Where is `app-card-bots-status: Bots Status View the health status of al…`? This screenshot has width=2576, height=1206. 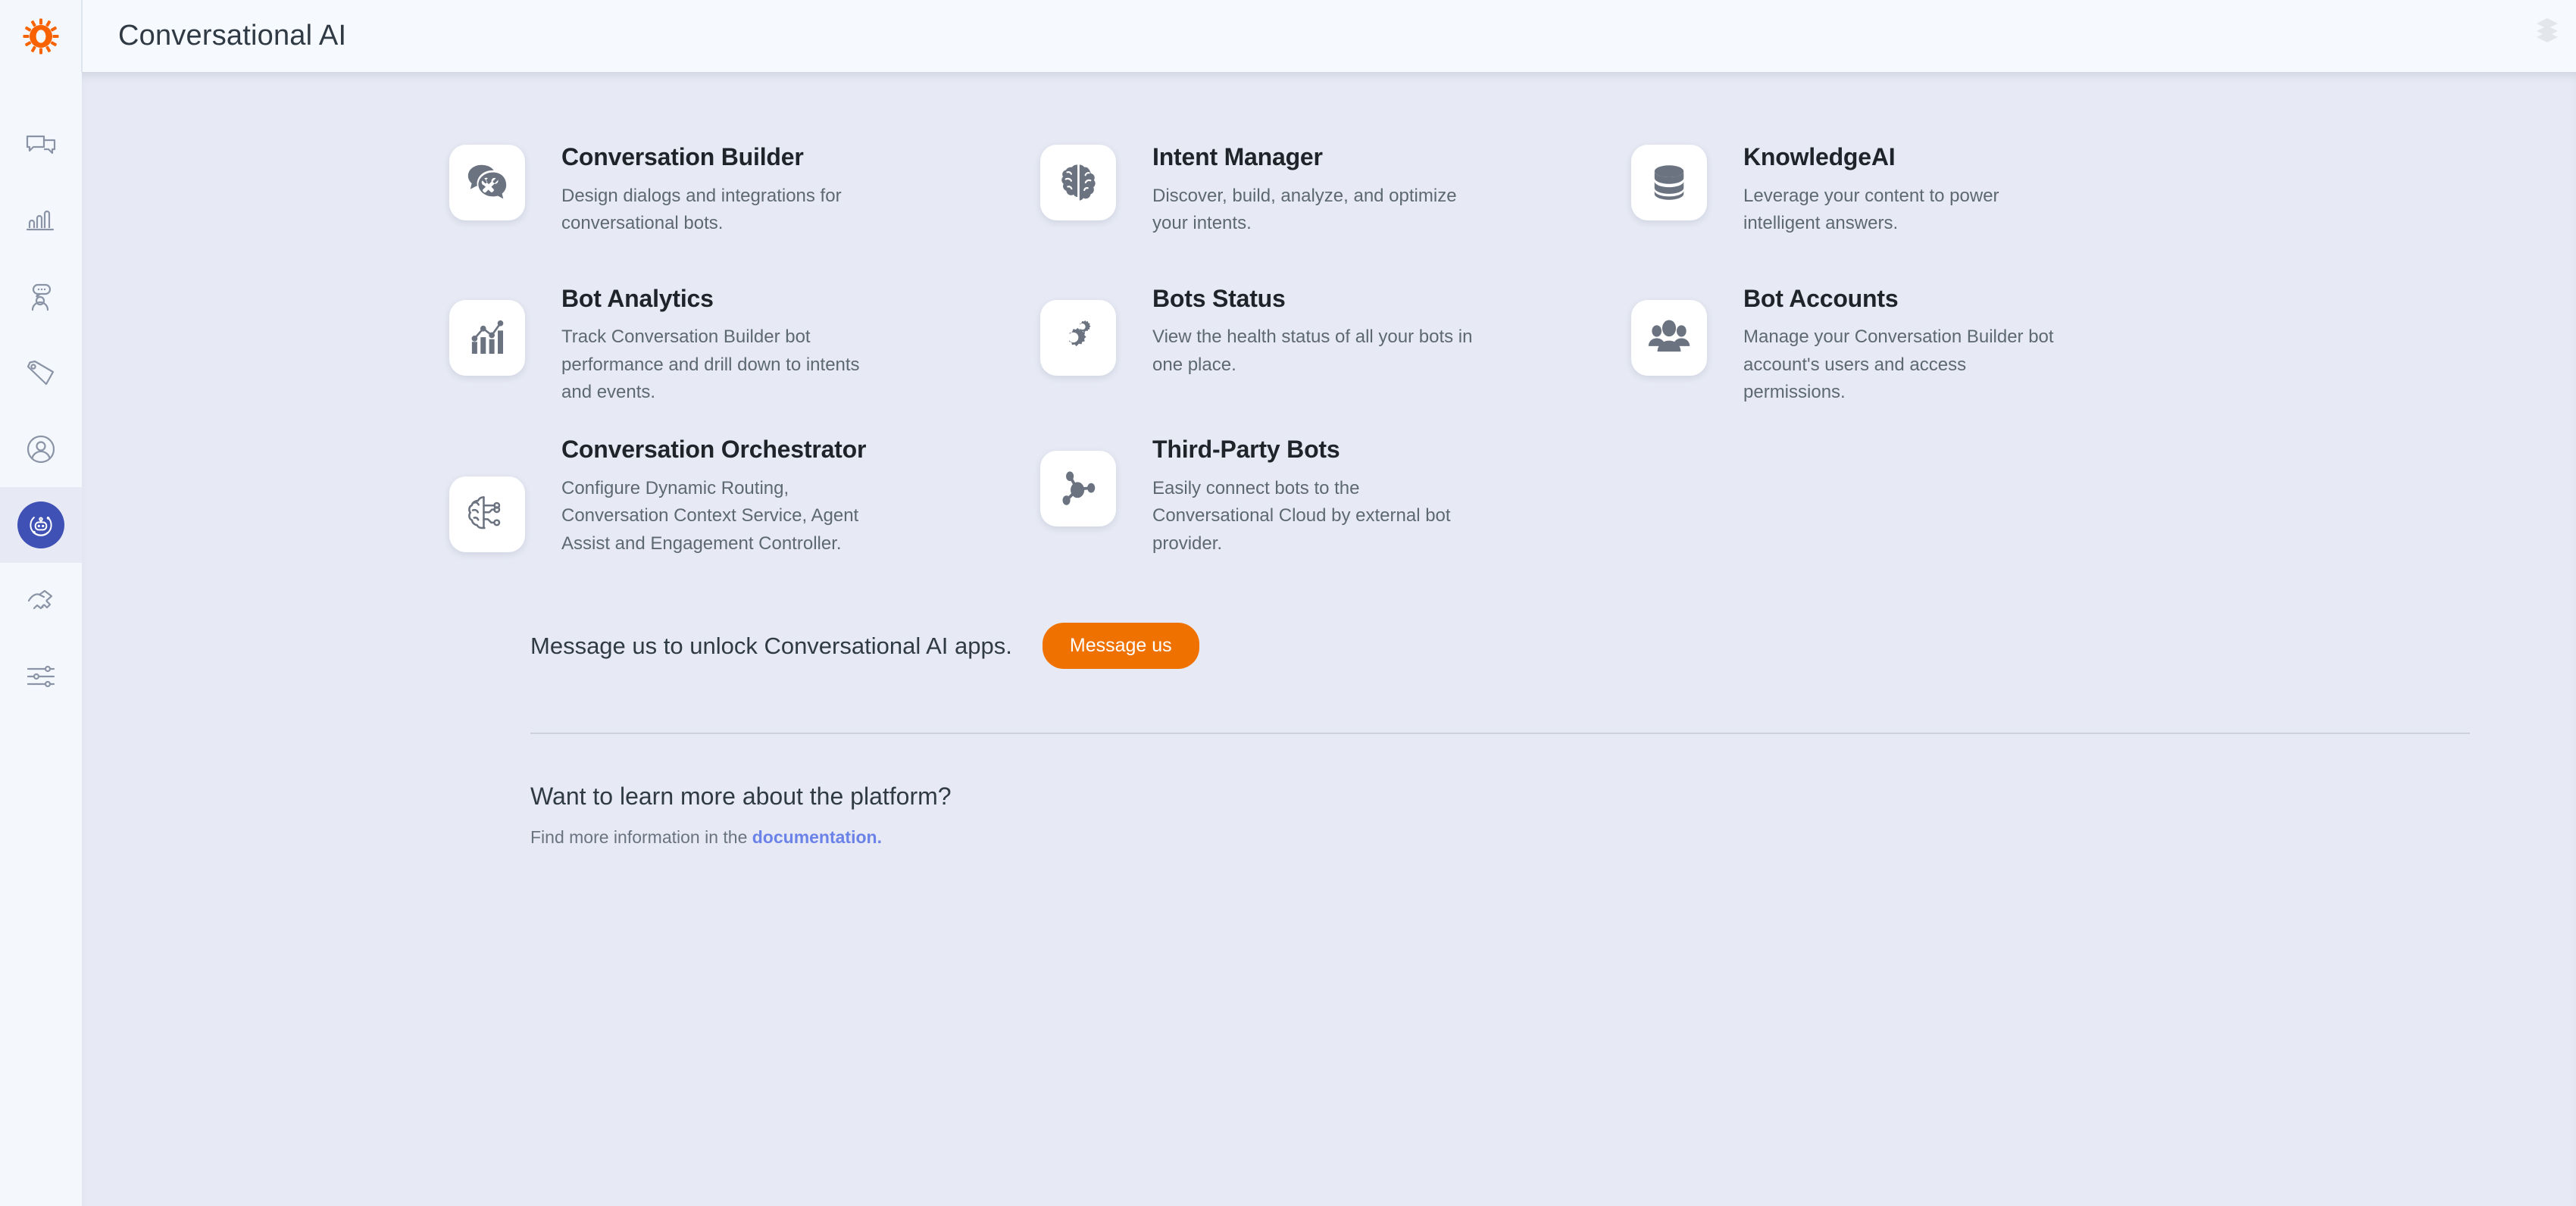
app-card-bots-status: Bots Status View the health status of al… is located at coordinates (1335, 345).